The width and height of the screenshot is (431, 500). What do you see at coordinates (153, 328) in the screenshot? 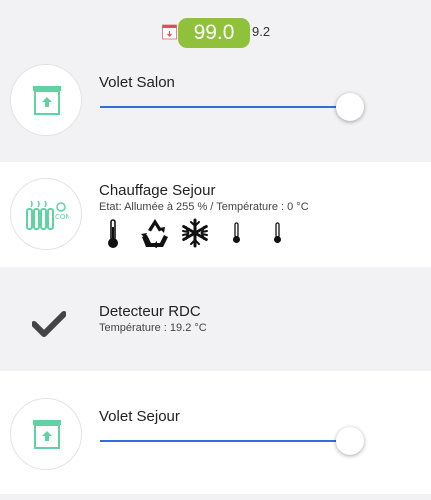
I see `device-status: Température : 19.2 °C` at bounding box center [153, 328].